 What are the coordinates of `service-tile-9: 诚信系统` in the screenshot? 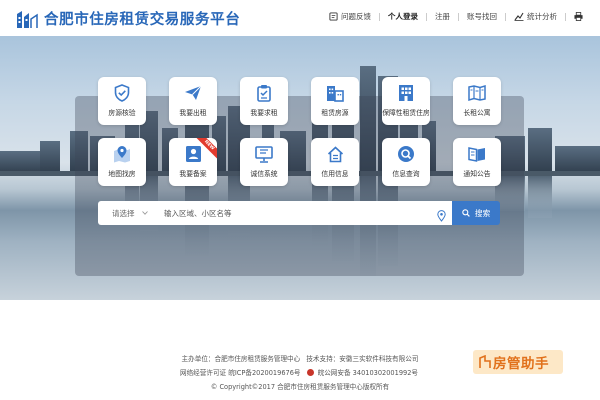 It's located at (264, 162).